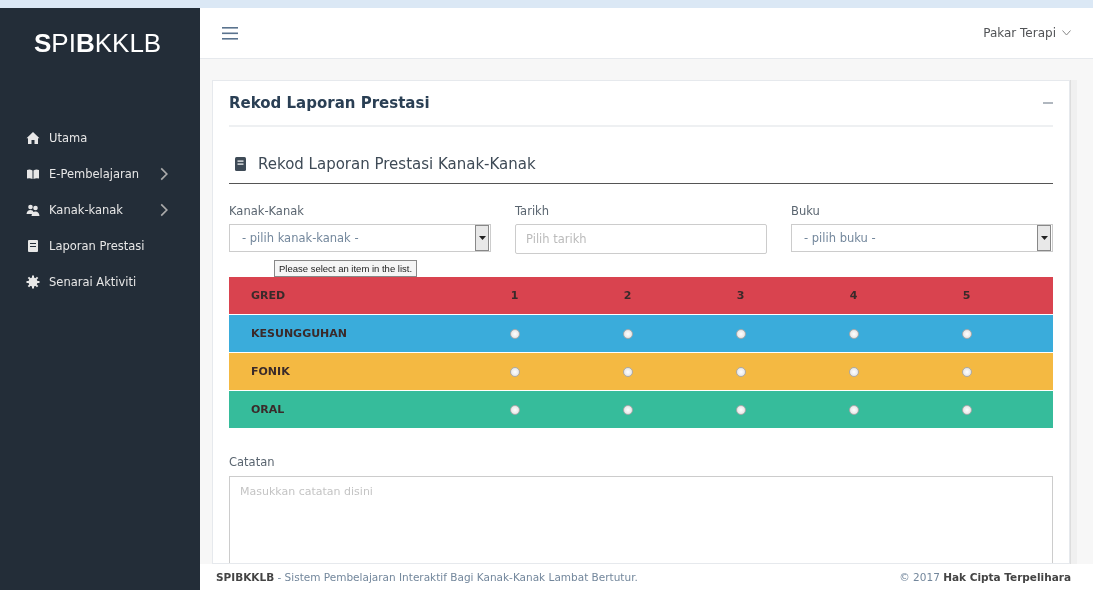 This screenshot has width=1093, height=590. Describe the element at coordinates (33, 174) in the screenshot. I see `book-icon` at that location.